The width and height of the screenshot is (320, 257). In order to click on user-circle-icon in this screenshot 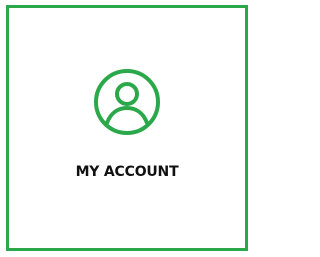, I will do `click(127, 102)`.